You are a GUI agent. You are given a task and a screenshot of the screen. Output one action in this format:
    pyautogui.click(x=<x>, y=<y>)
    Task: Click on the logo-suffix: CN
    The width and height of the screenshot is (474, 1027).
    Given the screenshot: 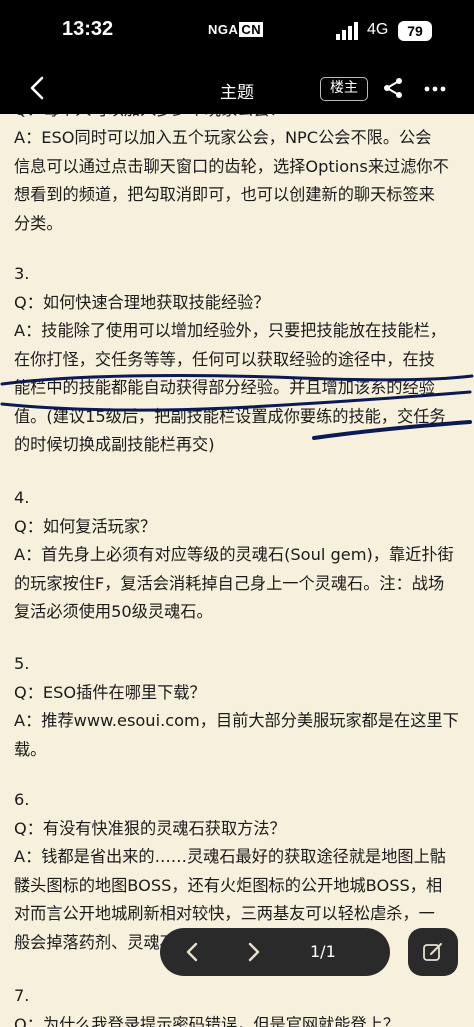 What is the action you would take?
    pyautogui.click(x=251, y=29)
    